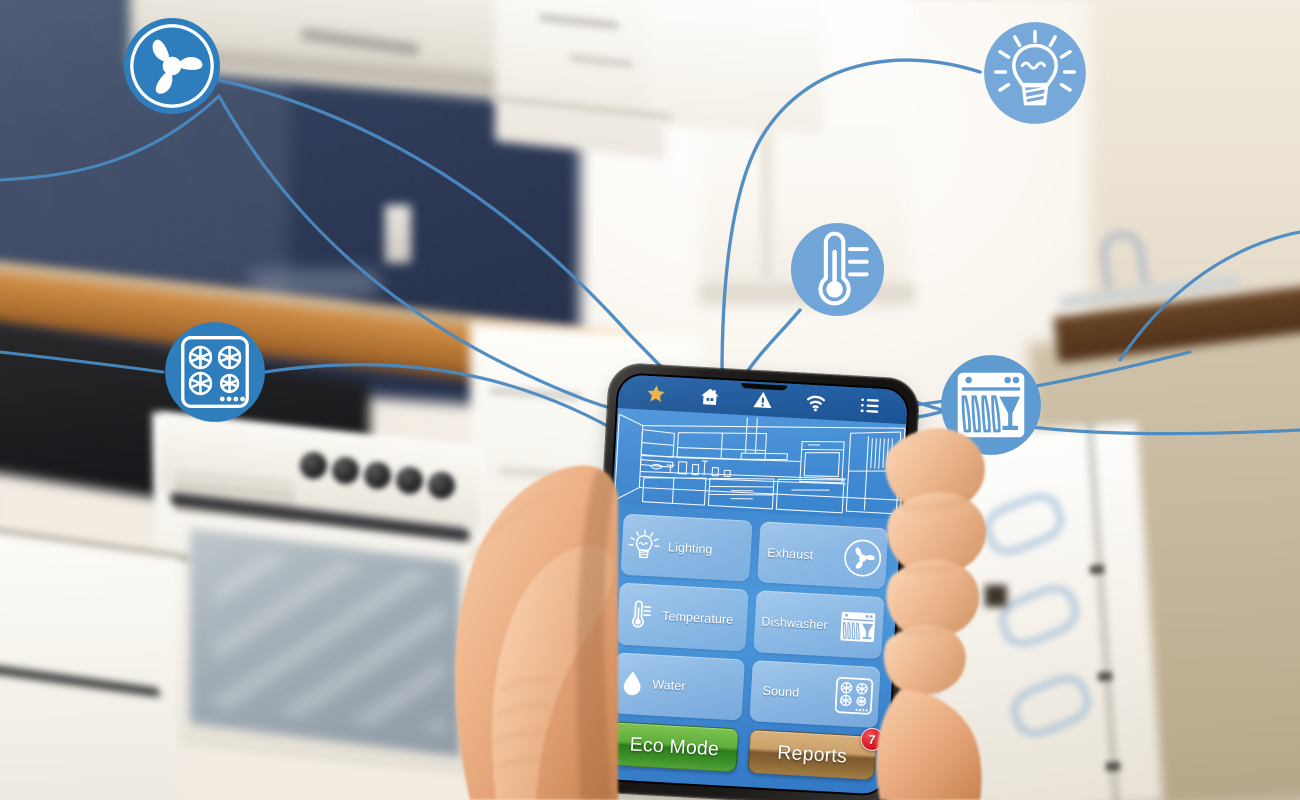 The height and width of the screenshot is (800, 1300). I want to click on node-dishwasher, so click(991, 405).